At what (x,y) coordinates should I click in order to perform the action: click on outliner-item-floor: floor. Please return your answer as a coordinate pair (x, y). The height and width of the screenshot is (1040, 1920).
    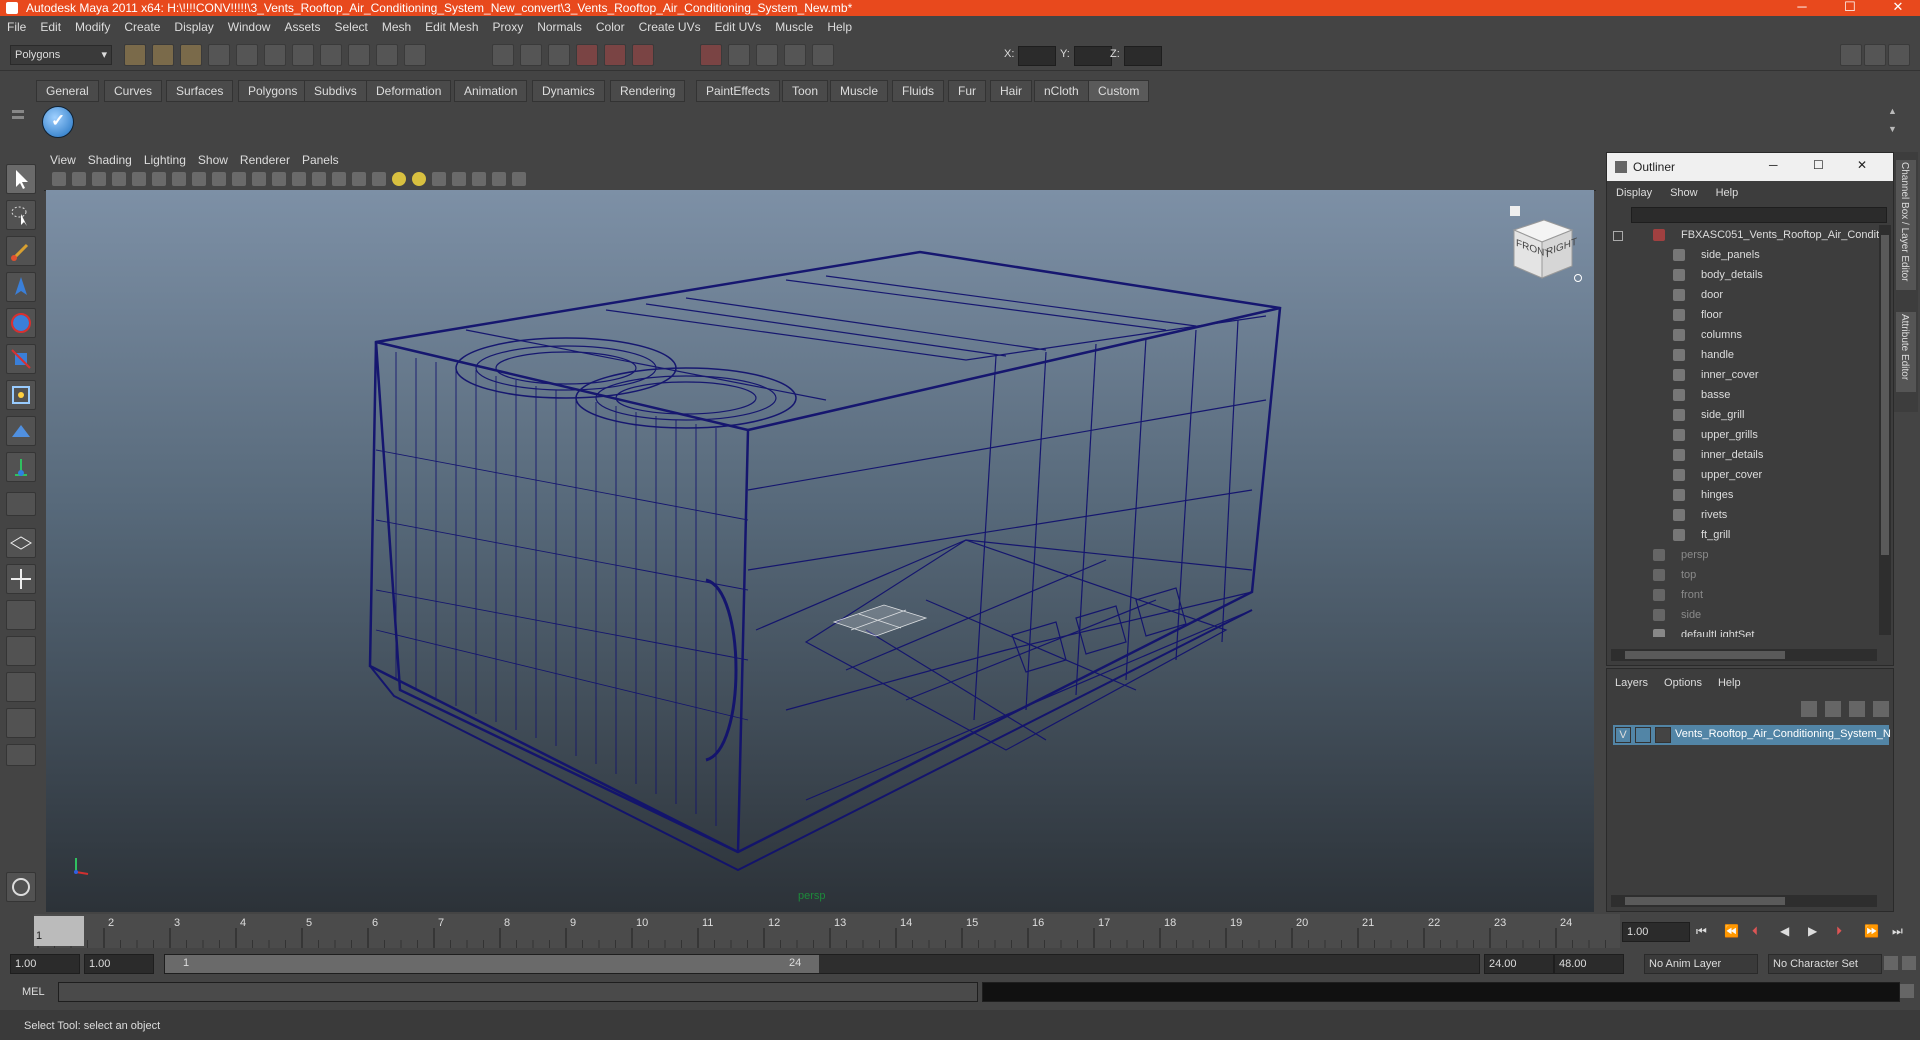
    Looking at the image, I should click on (1743, 315).